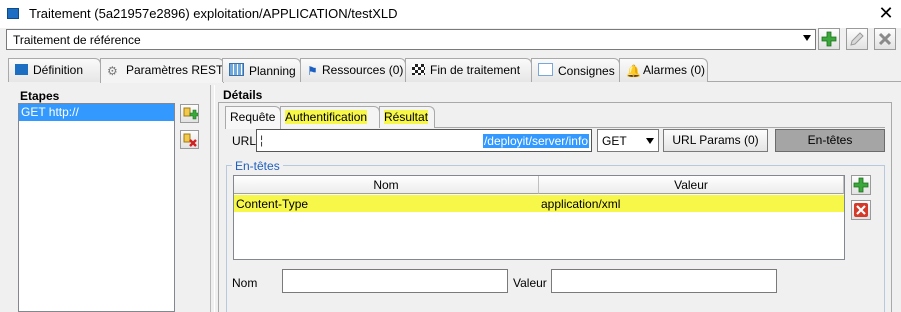  What do you see at coordinates (96, 112) in the screenshot?
I see `list-item: GET http://` at bounding box center [96, 112].